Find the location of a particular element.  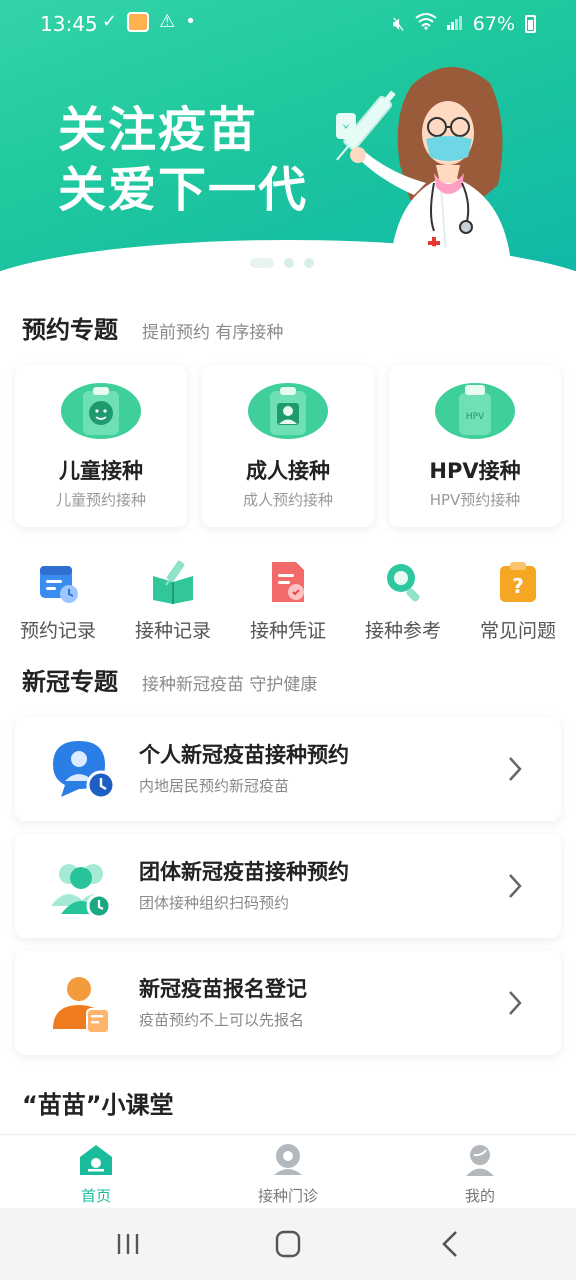

hpv-vial-icon: HPV is located at coordinates (475, 411).